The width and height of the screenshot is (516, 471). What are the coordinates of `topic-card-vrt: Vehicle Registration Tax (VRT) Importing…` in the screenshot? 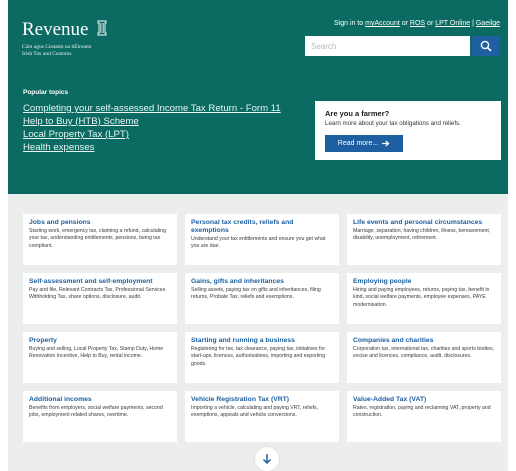 It's located at (262, 416).